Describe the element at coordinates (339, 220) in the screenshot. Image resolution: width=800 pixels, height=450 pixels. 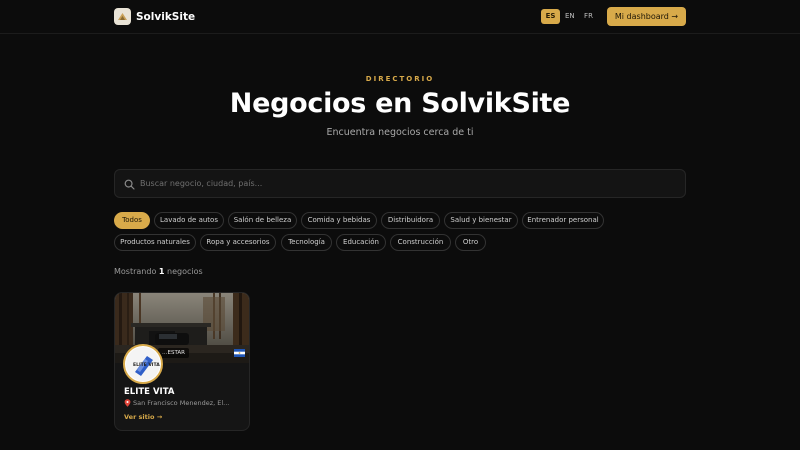
I see `category-chip-comida-y-bebidas: Comida y bebidas` at that location.